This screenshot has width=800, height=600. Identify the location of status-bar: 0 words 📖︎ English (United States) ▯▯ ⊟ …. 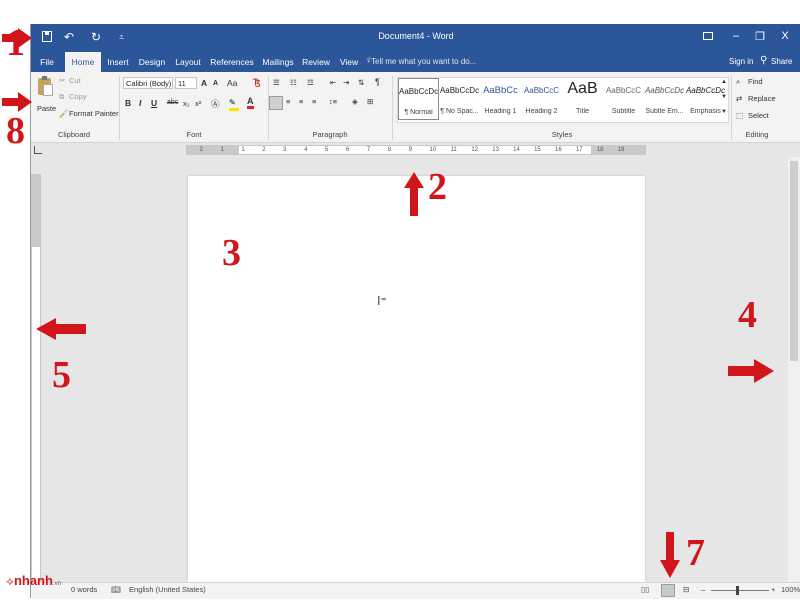
(415, 590).